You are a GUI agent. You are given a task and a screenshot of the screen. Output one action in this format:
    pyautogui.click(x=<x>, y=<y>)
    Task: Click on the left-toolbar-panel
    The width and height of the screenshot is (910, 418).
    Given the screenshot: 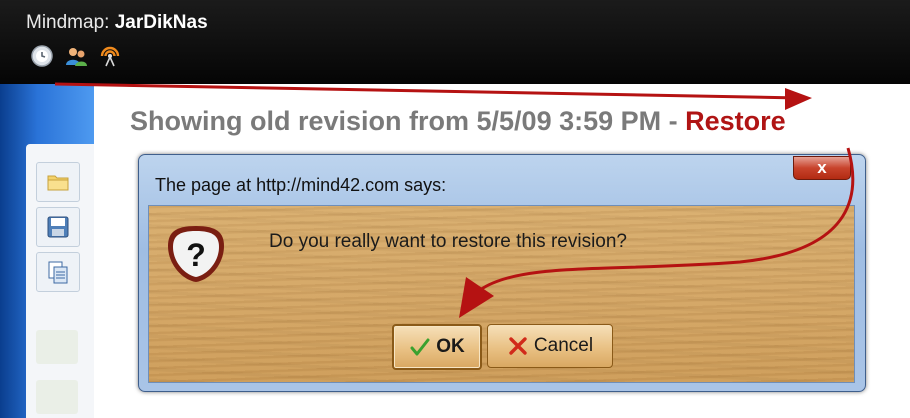 What is the action you would take?
    pyautogui.click(x=60, y=281)
    